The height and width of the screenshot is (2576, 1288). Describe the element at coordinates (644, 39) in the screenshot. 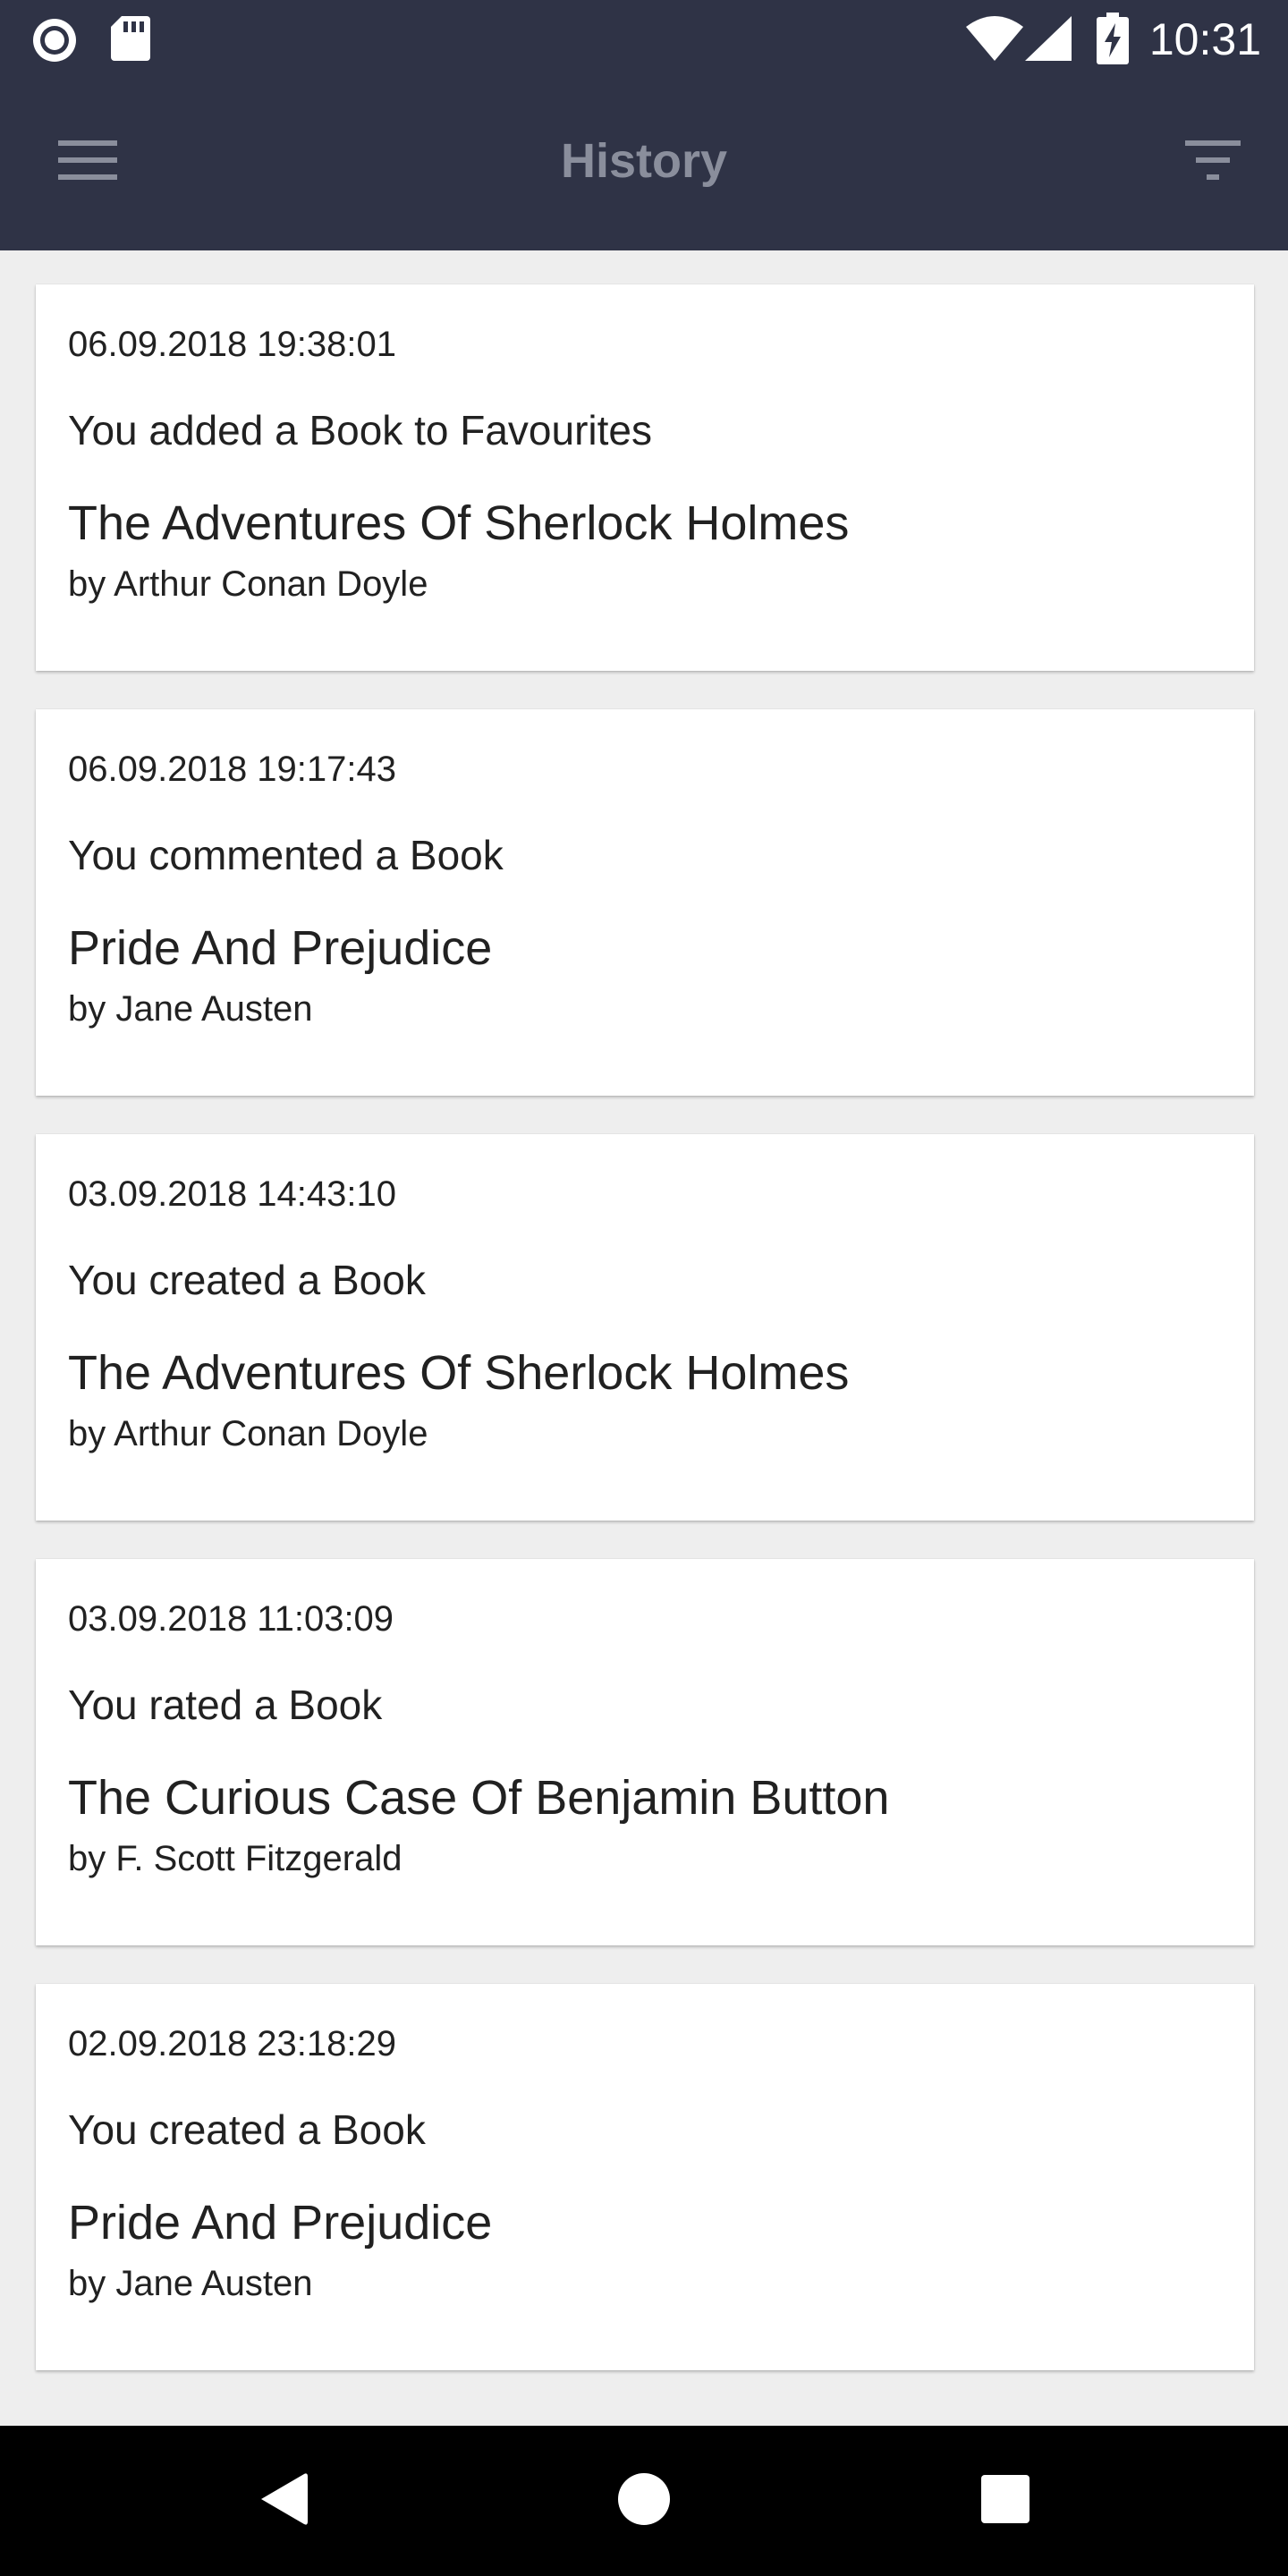

I see `status-bar: 10:31` at that location.